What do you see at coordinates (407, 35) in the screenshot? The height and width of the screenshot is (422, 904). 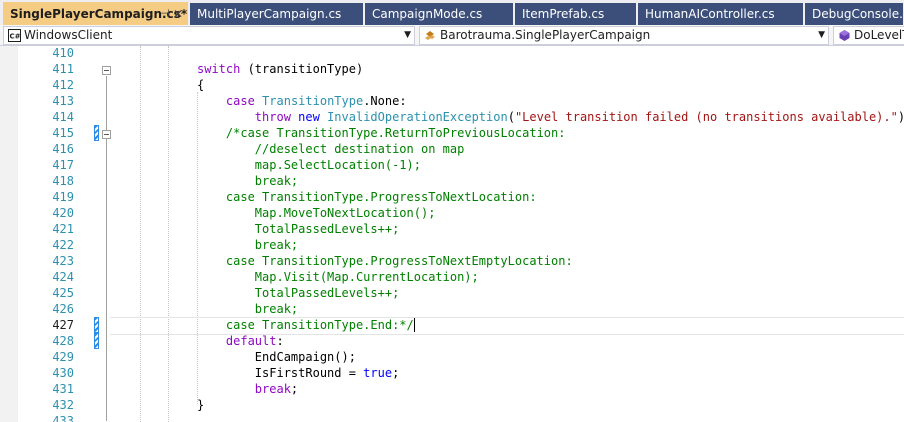 I see `chevron-down-icon: ▼` at bounding box center [407, 35].